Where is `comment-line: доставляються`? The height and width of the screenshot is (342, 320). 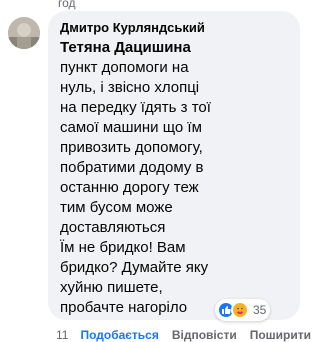 comment-line: доставляються is located at coordinates (113, 227).